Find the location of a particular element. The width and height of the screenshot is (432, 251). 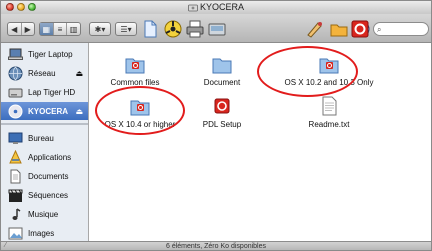

action-menu-button: ✱▾ is located at coordinates (100, 29).